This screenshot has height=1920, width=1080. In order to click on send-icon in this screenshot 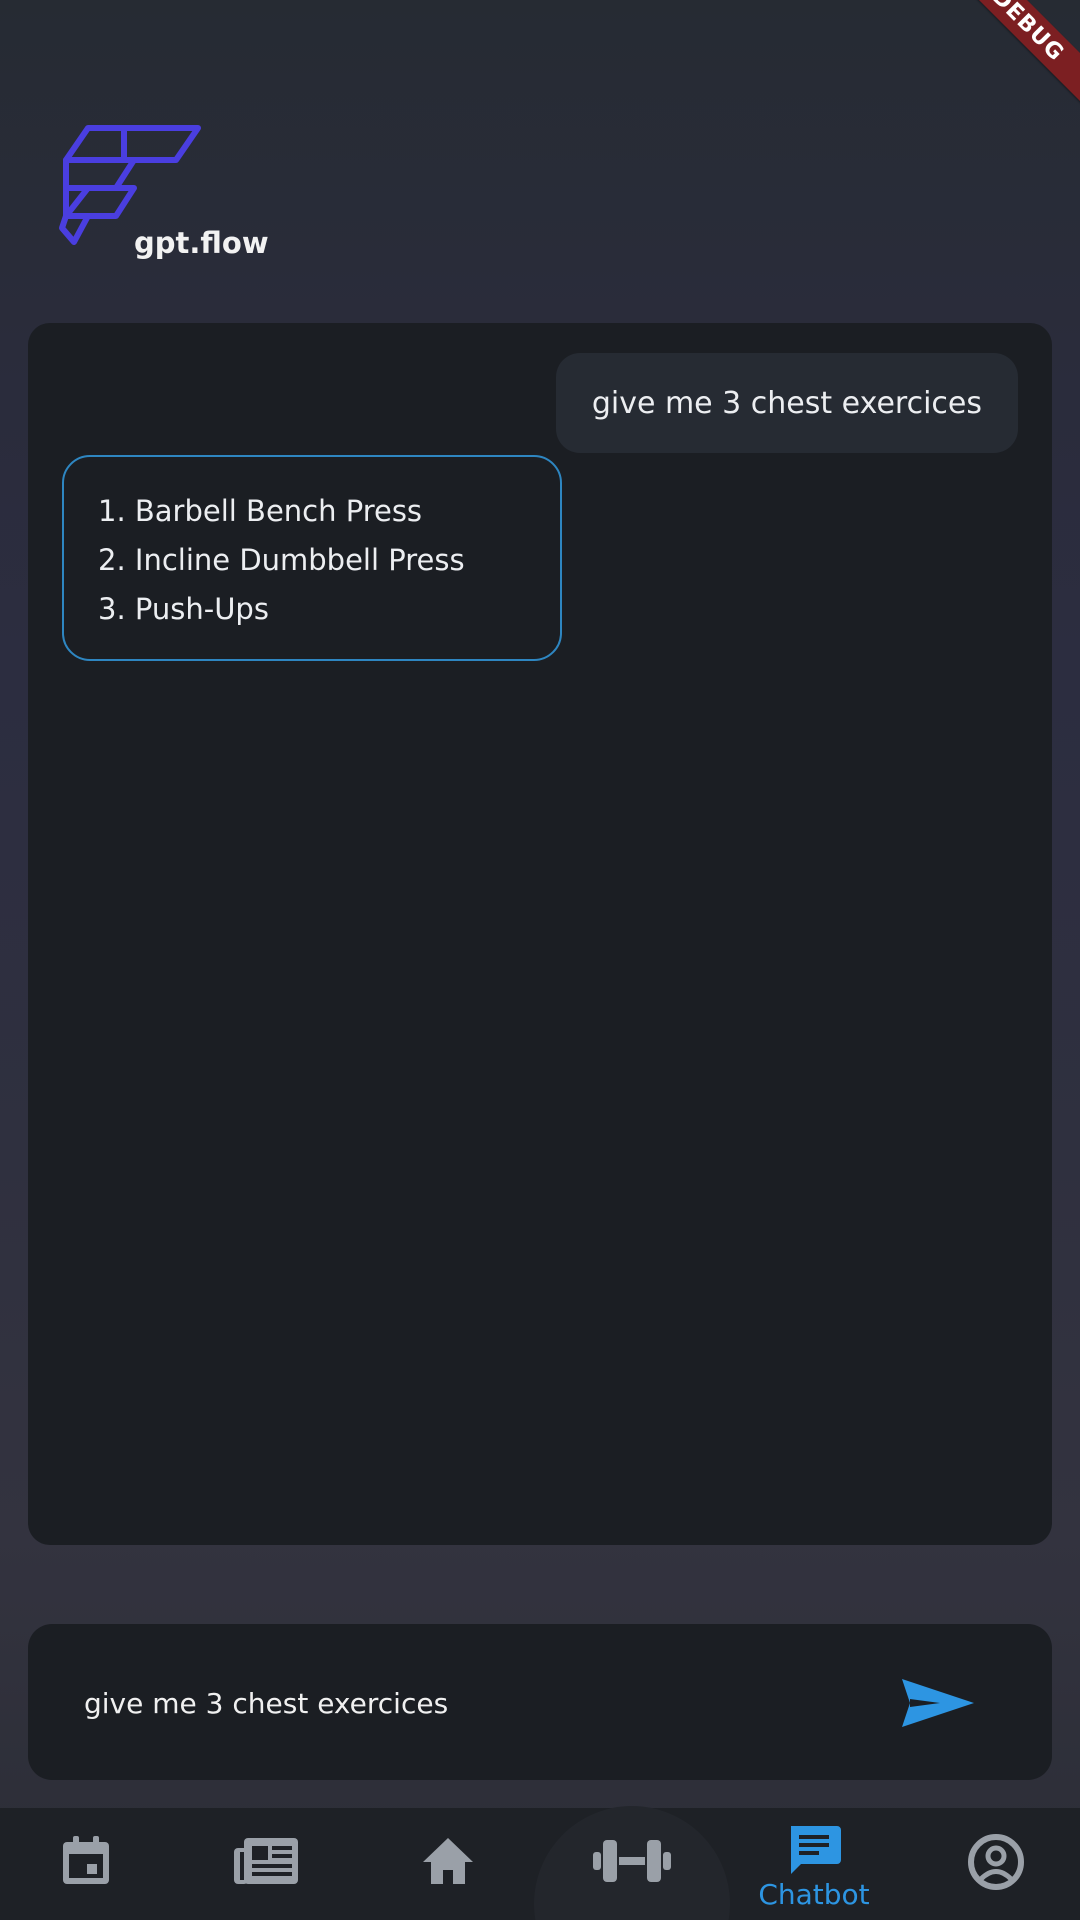, I will do `click(938, 1703)`.